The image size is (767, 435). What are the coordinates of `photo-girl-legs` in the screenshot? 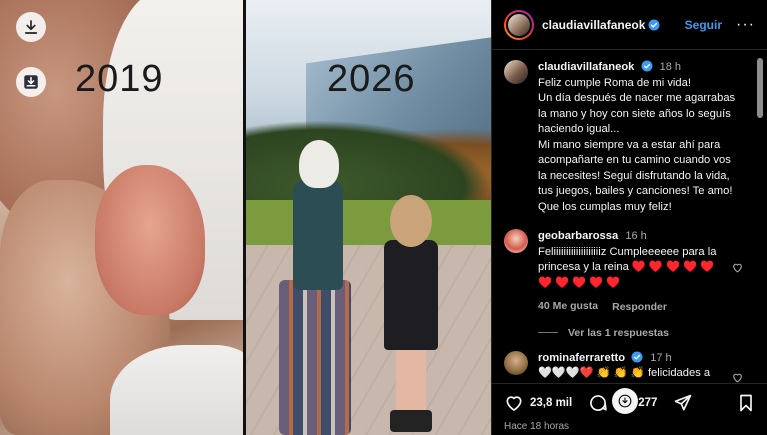 It's located at (411, 380).